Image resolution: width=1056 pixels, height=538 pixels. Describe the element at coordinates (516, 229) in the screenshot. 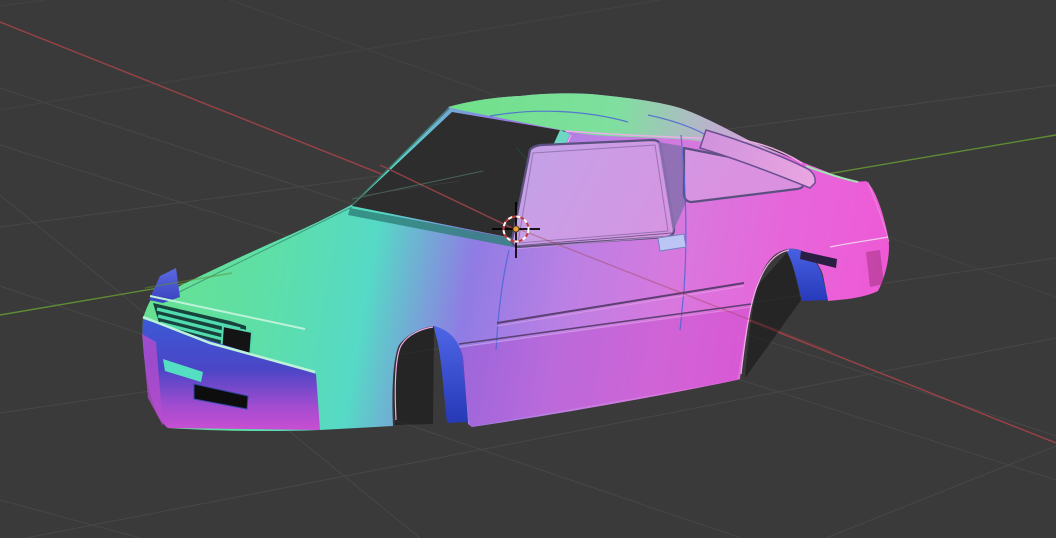

I see `cursor-center-dot` at that location.